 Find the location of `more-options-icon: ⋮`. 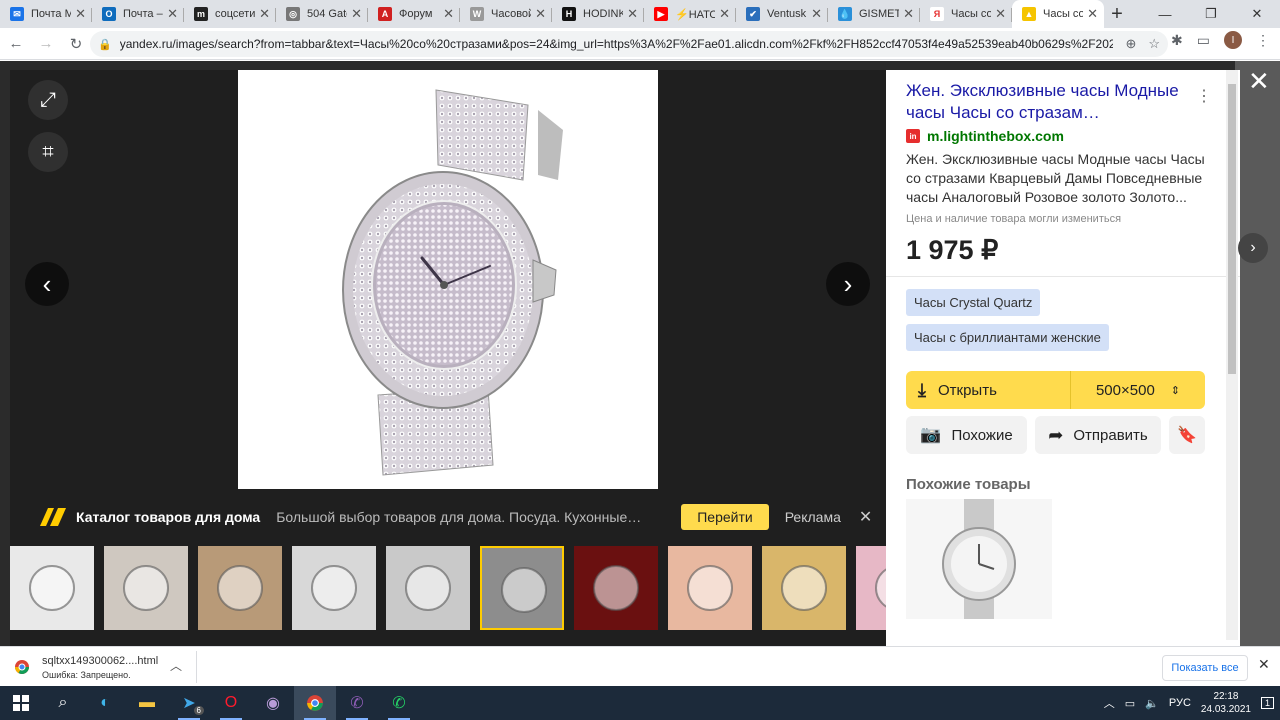

more-options-icon: ⋮ is located at coordinates (1204, 96).